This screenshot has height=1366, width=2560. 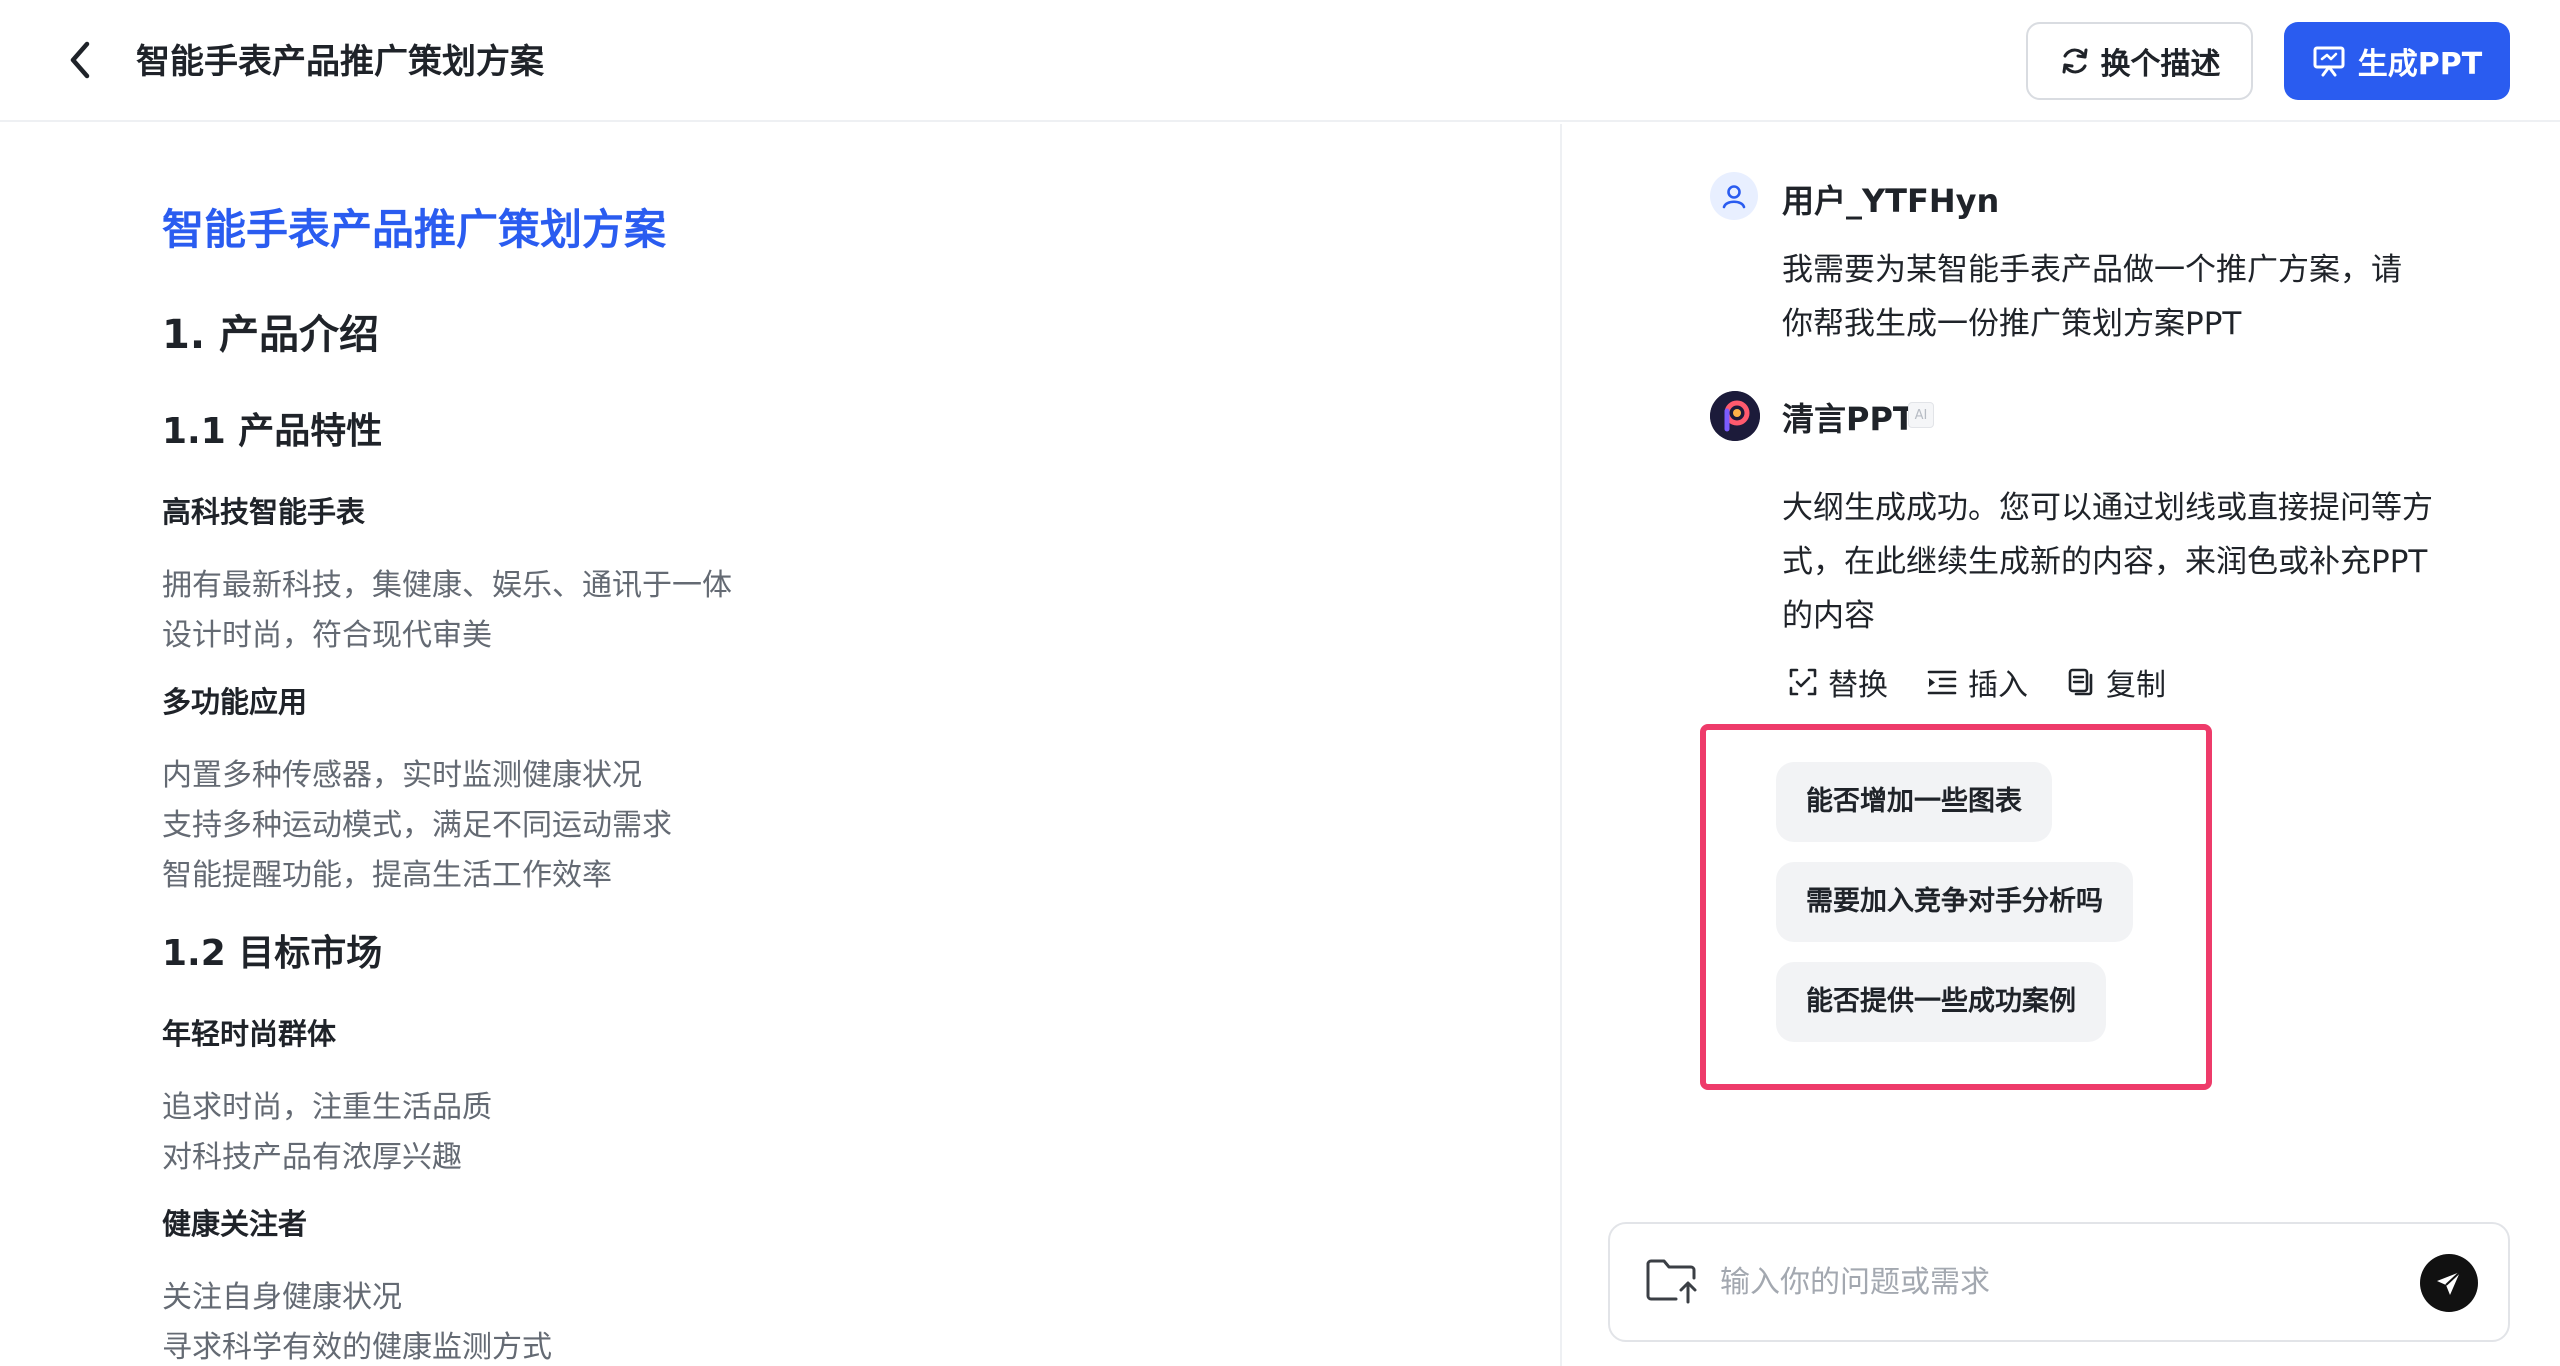 I want to click on body-line: 智能提醒功能，提高生活工作效率, so click(x=387, y=875).